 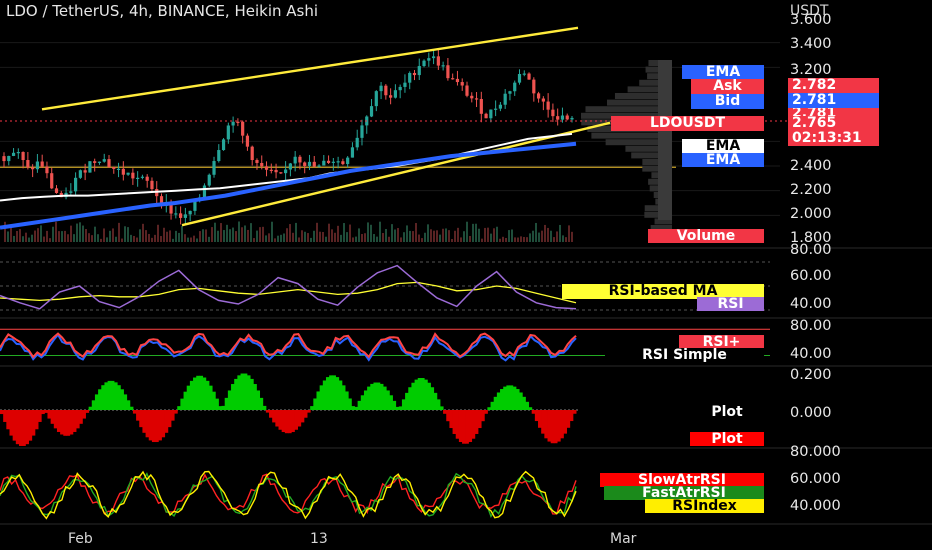 I want to click on volume-profile-edge, so click(x=665, y=140).